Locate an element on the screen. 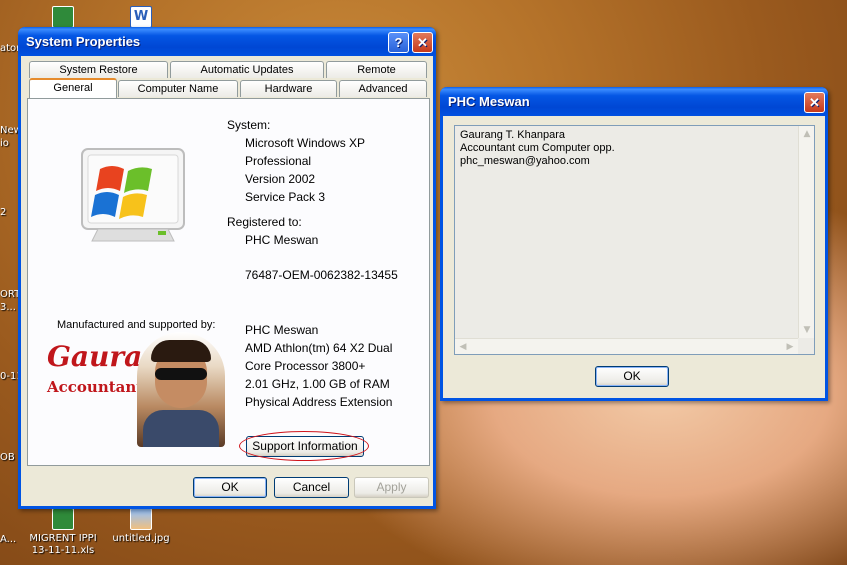  phc-dialog-titlebar: PHC Meswan ✕ is located at coordinates (634, 101).